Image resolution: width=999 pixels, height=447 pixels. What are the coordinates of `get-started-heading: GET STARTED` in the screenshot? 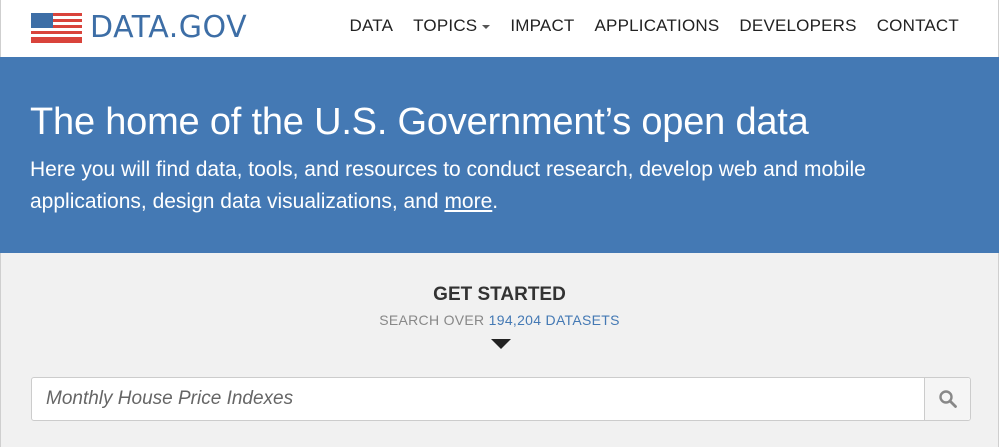 It's located at (499, 294).